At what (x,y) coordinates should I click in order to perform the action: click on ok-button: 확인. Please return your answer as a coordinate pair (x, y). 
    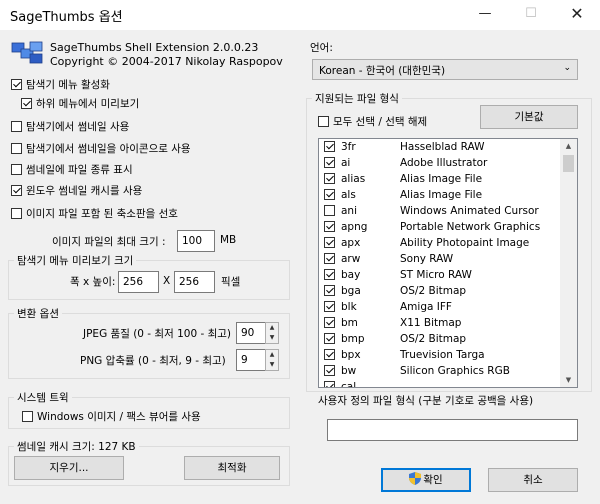
    Looking at the image, I should click on (426, 480).